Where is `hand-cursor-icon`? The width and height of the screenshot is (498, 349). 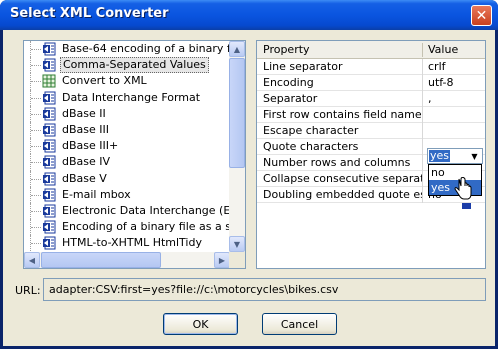 hand-cursor-icon is located at coordinates (463, 188).